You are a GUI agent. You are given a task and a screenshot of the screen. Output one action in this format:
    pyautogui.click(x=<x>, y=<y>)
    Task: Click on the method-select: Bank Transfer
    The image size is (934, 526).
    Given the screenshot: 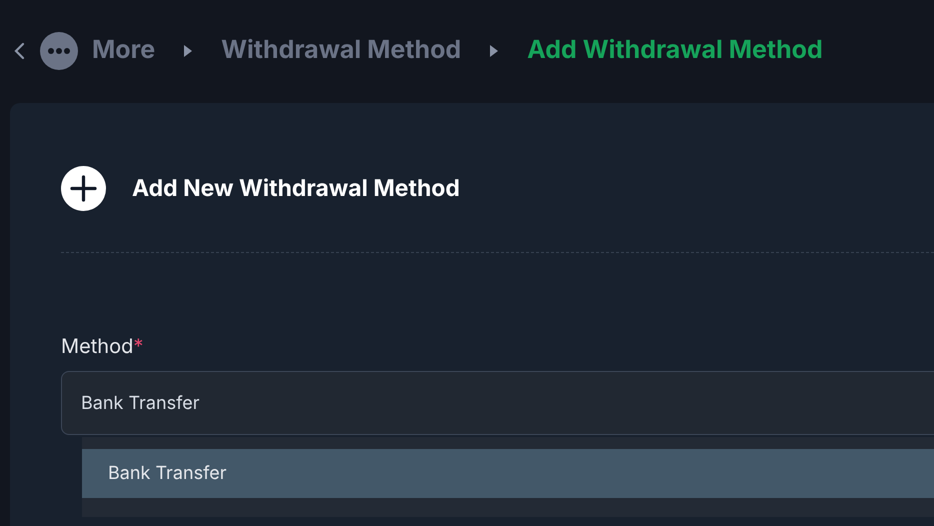 What is the action you would take?
    pyautogui.click(x=497, y=403)
    